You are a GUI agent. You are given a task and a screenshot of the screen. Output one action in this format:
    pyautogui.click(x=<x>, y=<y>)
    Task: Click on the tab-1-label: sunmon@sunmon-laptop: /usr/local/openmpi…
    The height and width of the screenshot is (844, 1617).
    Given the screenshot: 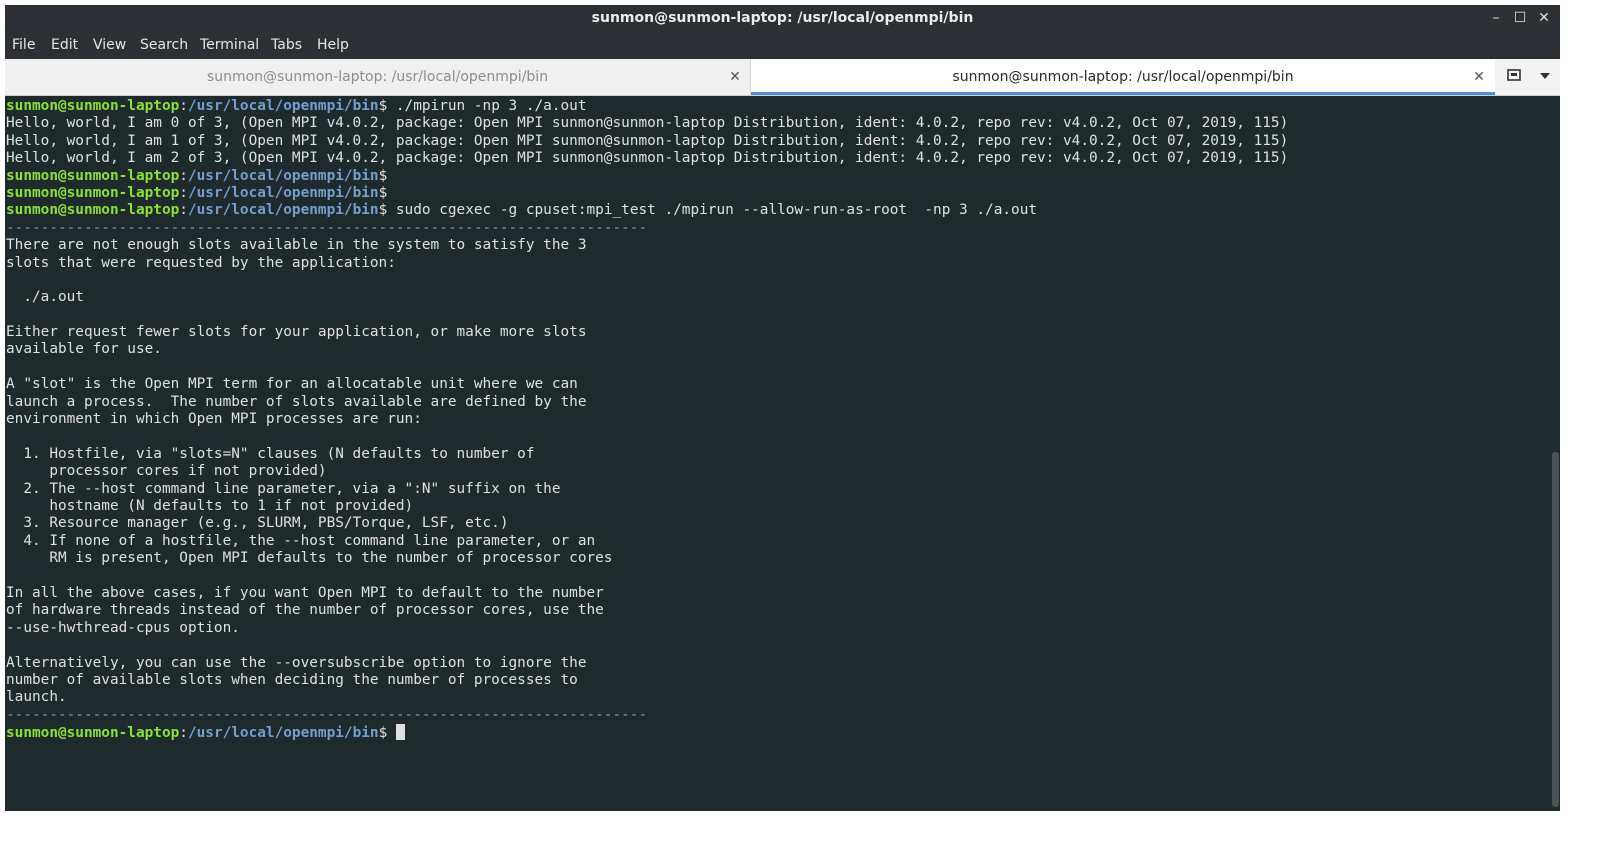 What is the action you would take?
    pyautogui.click(x=377, y=77)
    